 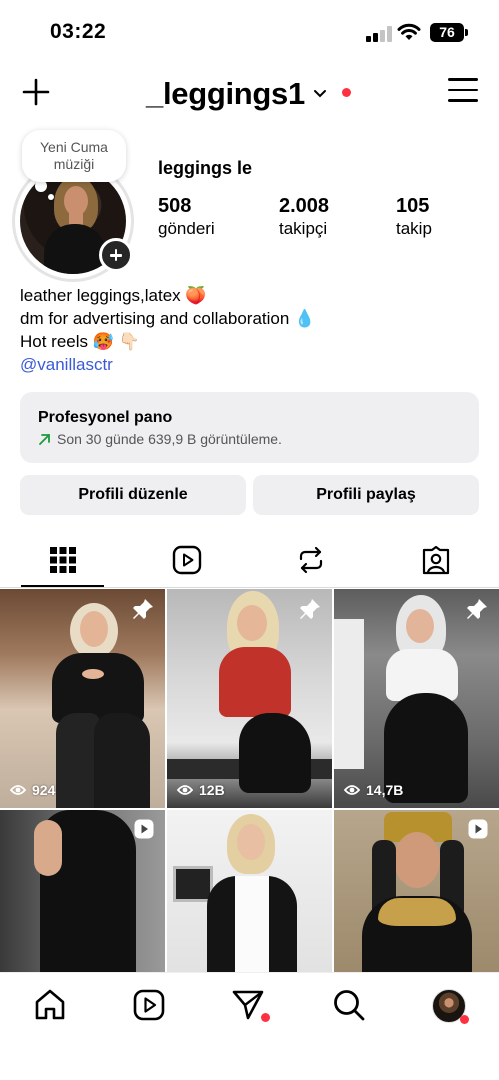 I want to click on bio-line: leather leggings,latex 🍑, so click(x=113, y=295).